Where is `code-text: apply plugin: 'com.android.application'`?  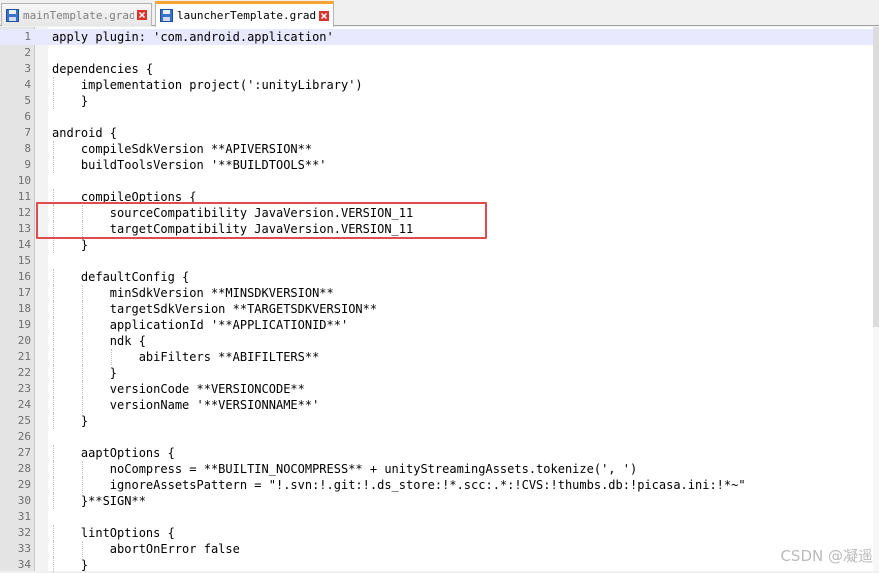
code-text: apply plugin: 'com.android.application' is located at coordinates (193, 37).